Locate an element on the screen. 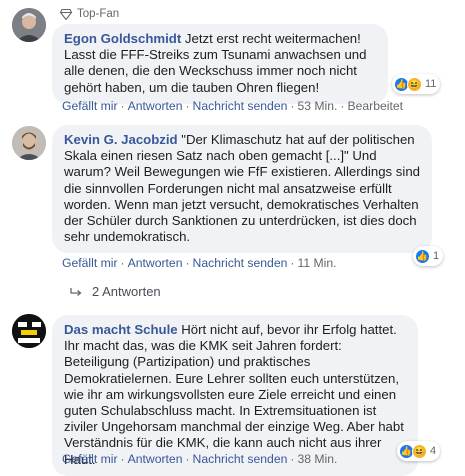  timestamp: 11 Min. is located at coordinates (316, 263).